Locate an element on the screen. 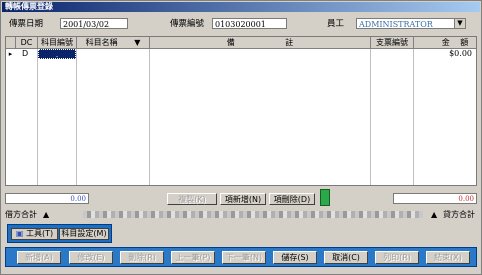 The height and width of the screenshot is (275, 482). insert-row-button: 項新增(N) is located at coordinates (243, 199).